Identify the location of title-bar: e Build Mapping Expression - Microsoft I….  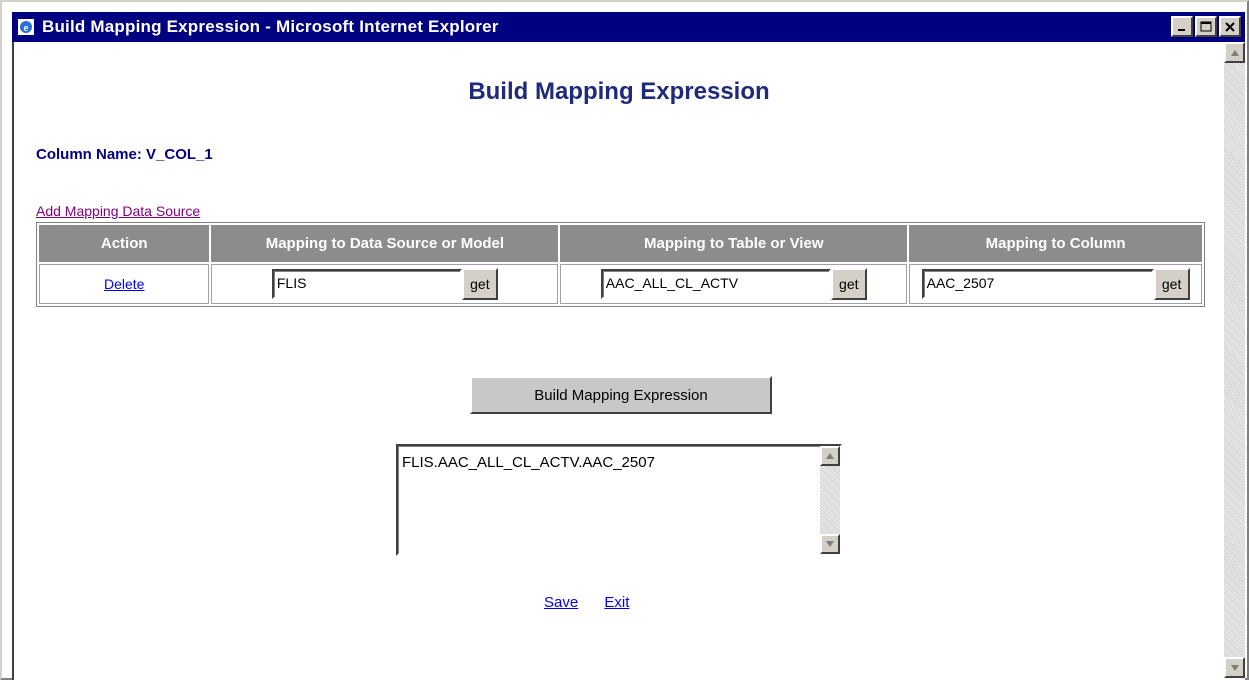
(628, 27).